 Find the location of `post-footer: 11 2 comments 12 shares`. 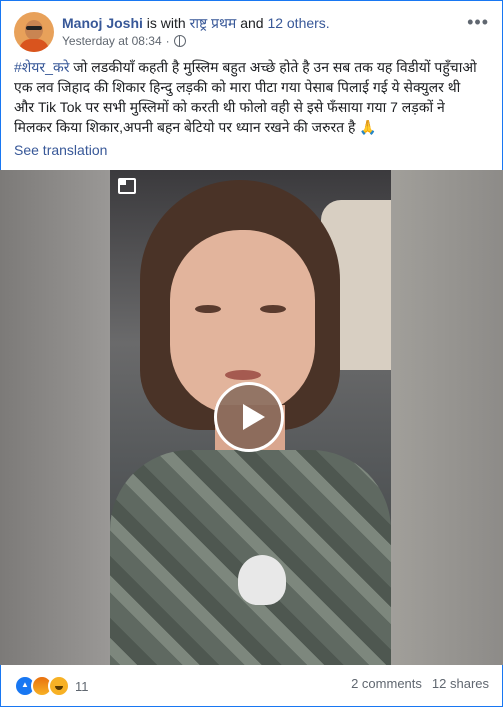

post-footer: 11 2 comments 12 shares is located at coordinates (251, 685).